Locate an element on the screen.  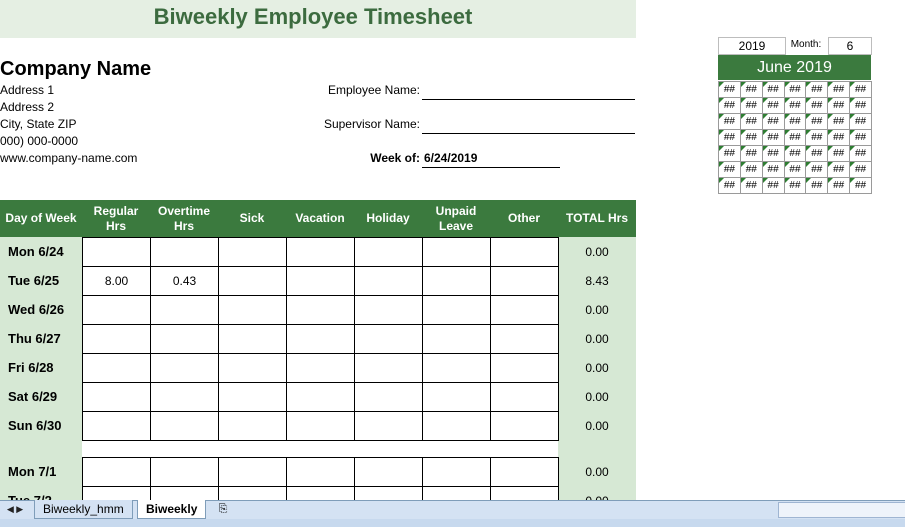
website-line: www.company-name.com is located at coordinates (68, 158).